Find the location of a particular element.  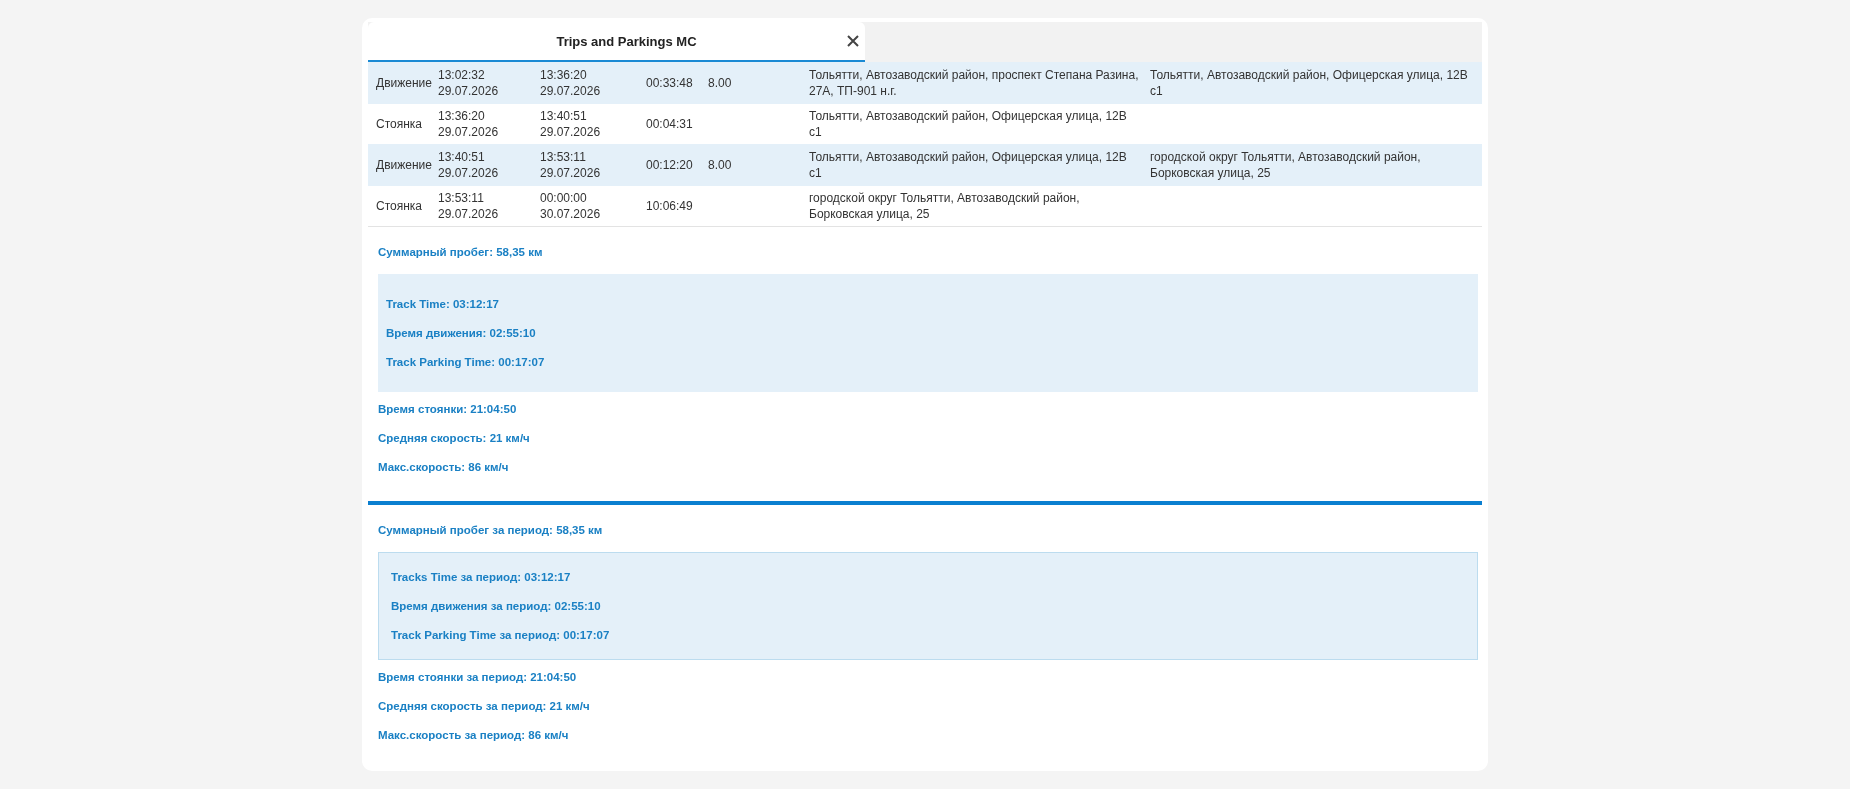

table-cell-text: 00:04:31 is located at coordinates (669, 124).